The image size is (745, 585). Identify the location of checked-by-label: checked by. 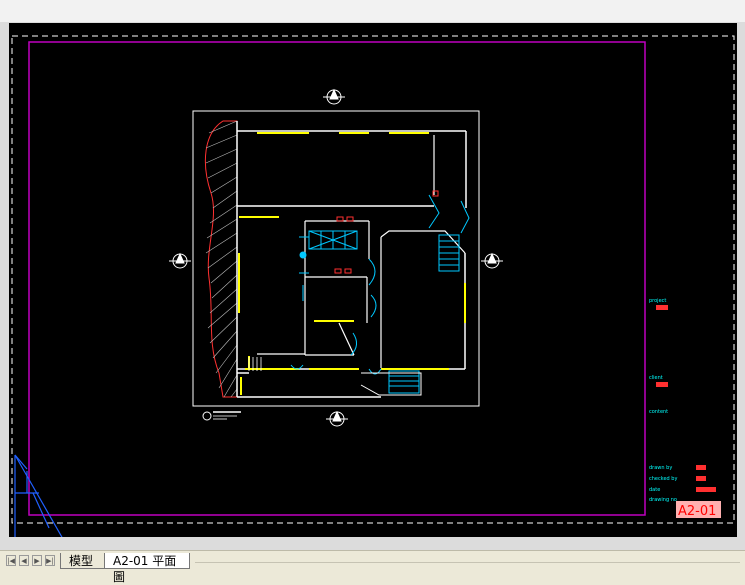
(663, 479).